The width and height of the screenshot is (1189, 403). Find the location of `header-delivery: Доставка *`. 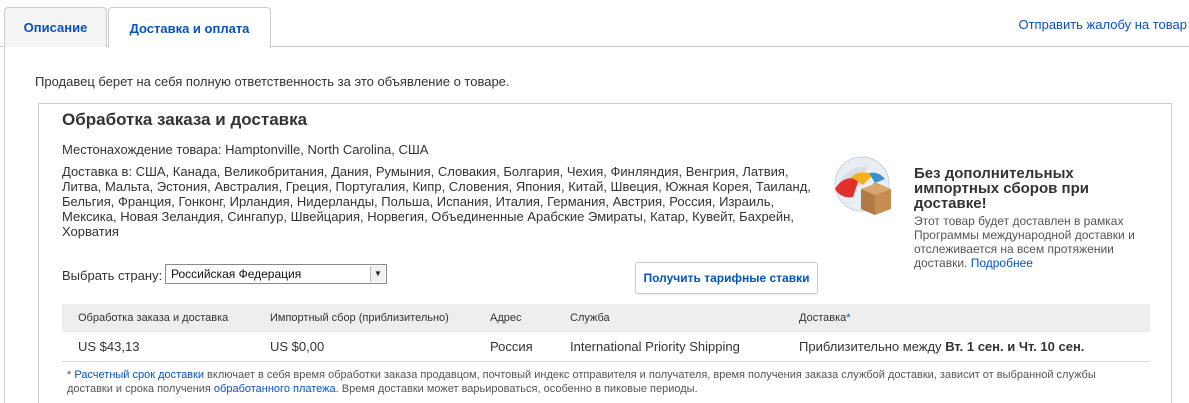

header-delivery: Доставка * is located at coordinates (825, 318).